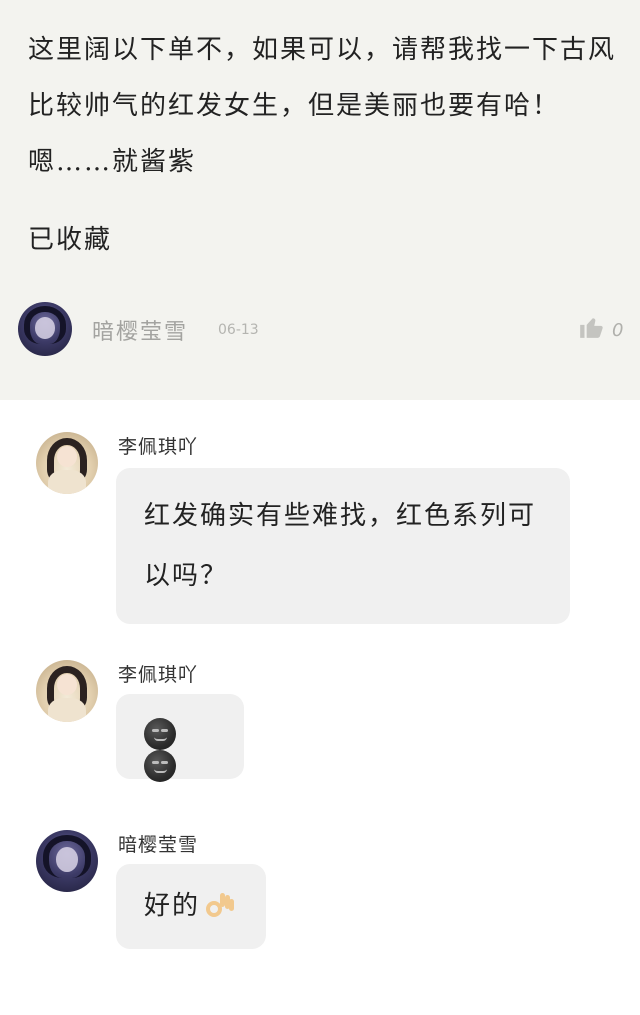 The image size is (640, 1015). I want to click on thumbs-up-icon, so click(591, 327).